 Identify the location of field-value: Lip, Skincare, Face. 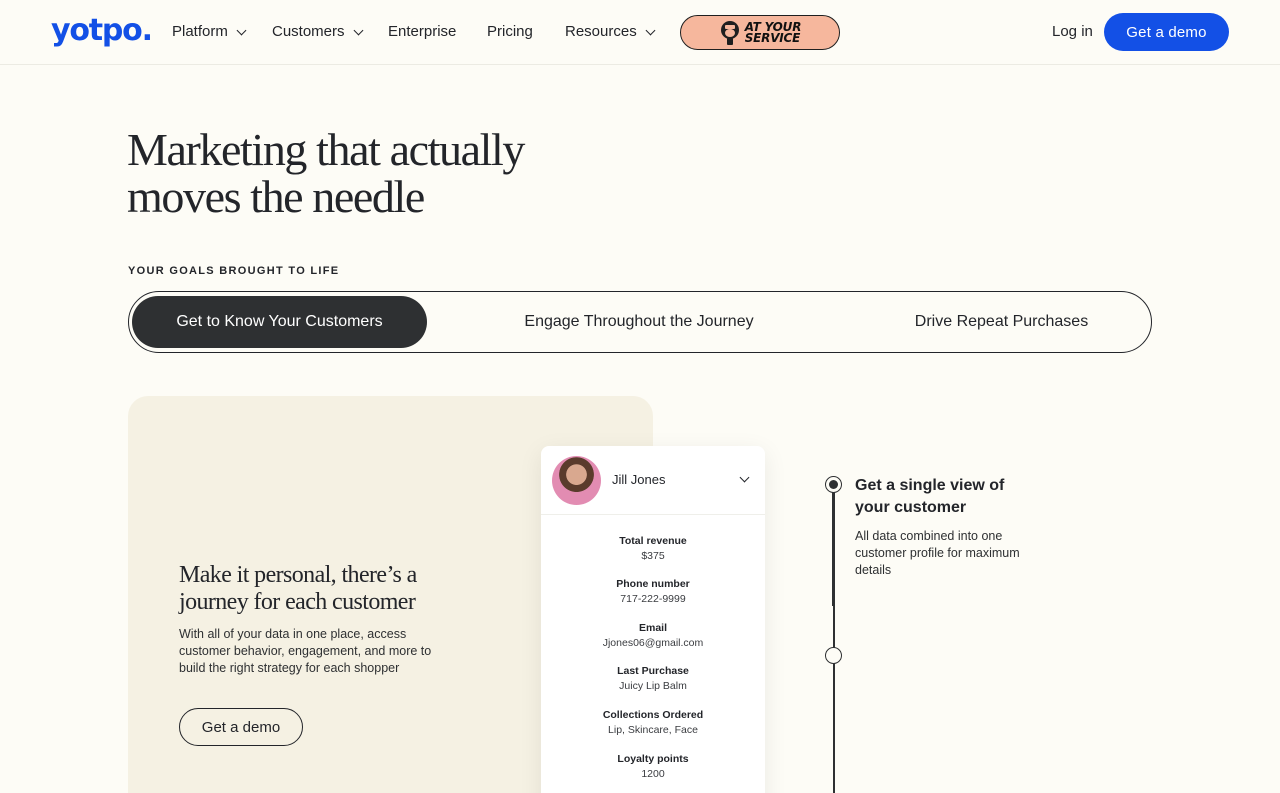
(653, 730).